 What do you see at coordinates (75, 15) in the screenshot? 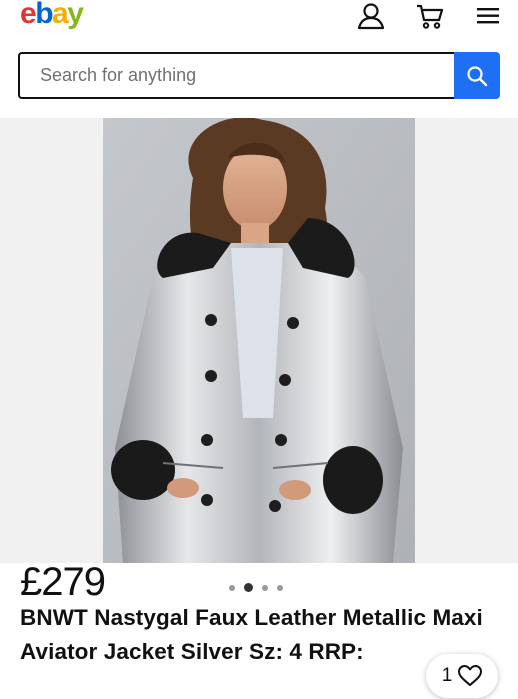
I see `logo-letter-y: y` at bounding box center [75, 15].